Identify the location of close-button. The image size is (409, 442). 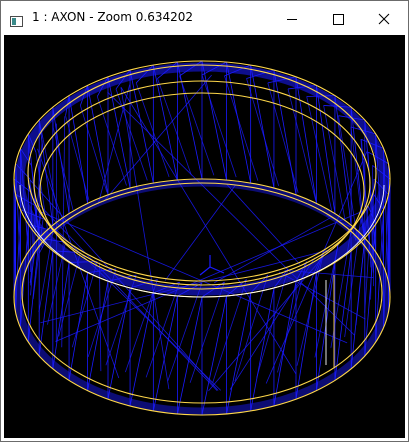
(384, 18).